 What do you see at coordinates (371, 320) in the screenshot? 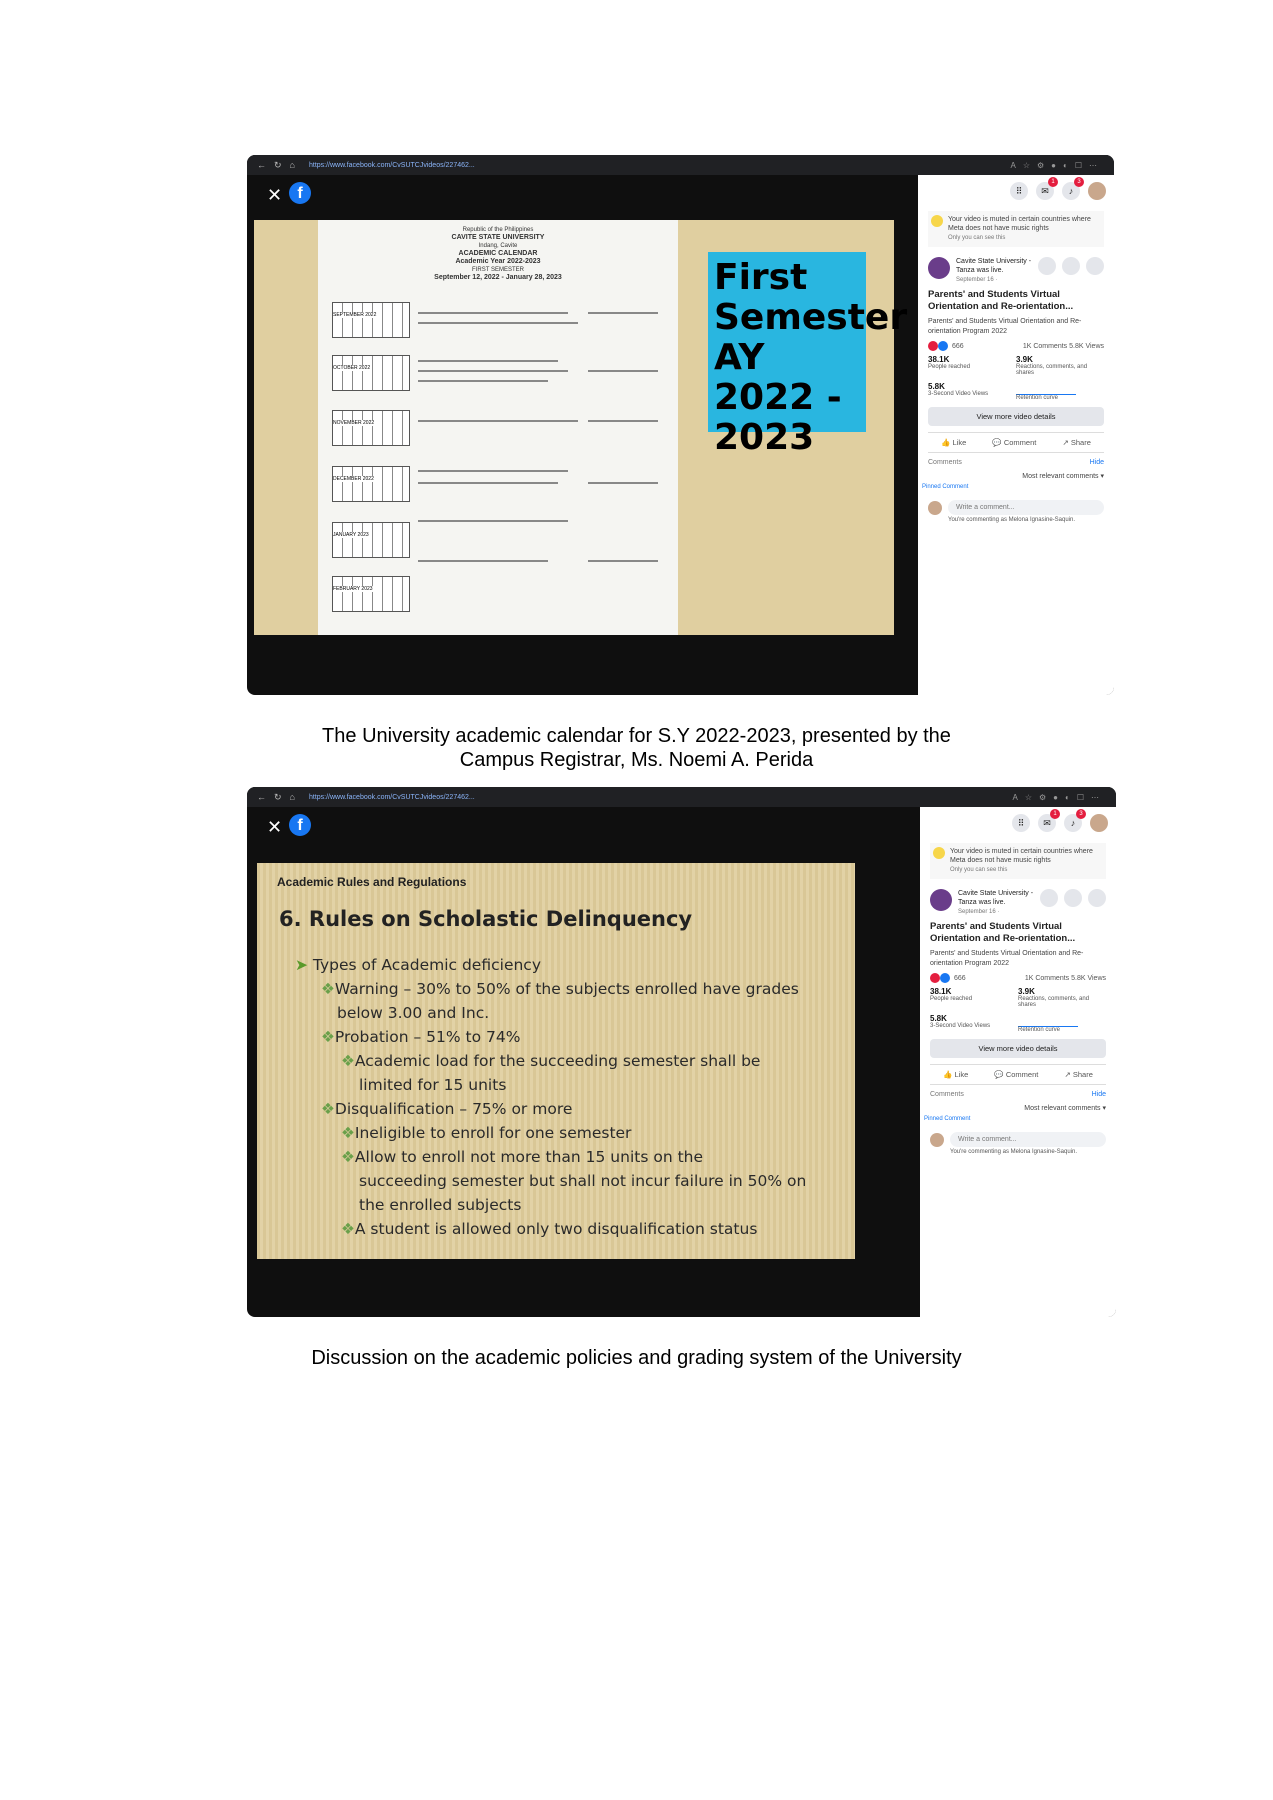
I see `mini-calendar: SEPTEMBER 2022` at bounding box center [371, 320].